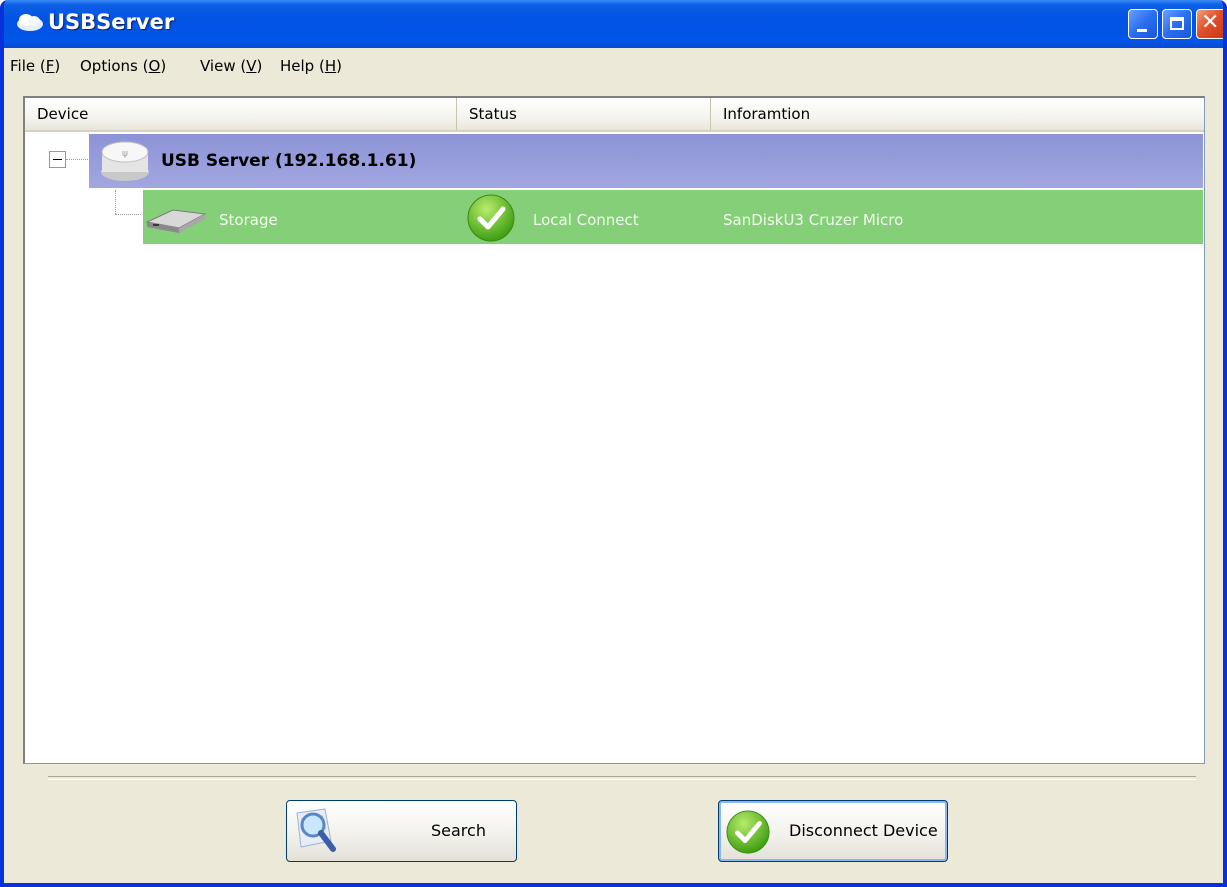 This screenshot has height=887, width=1227. What do you see at coordinates (586, 220) in the screenshot?
I see `device-status: Local Connect` at bounding box center [586, 220].